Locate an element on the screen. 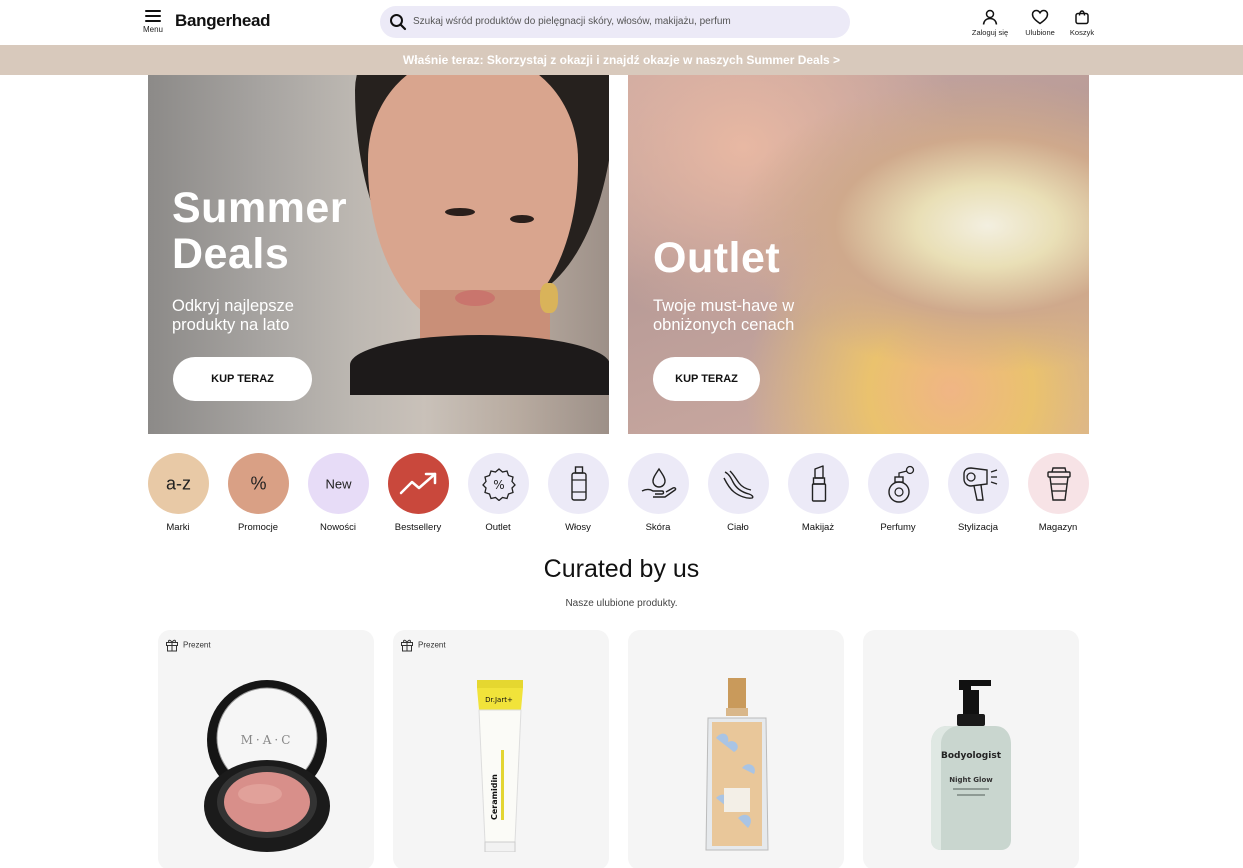 The width and height of the screenshot is (1243, 868). login-button: Zaloguj się is located at coordinates (990, 23).